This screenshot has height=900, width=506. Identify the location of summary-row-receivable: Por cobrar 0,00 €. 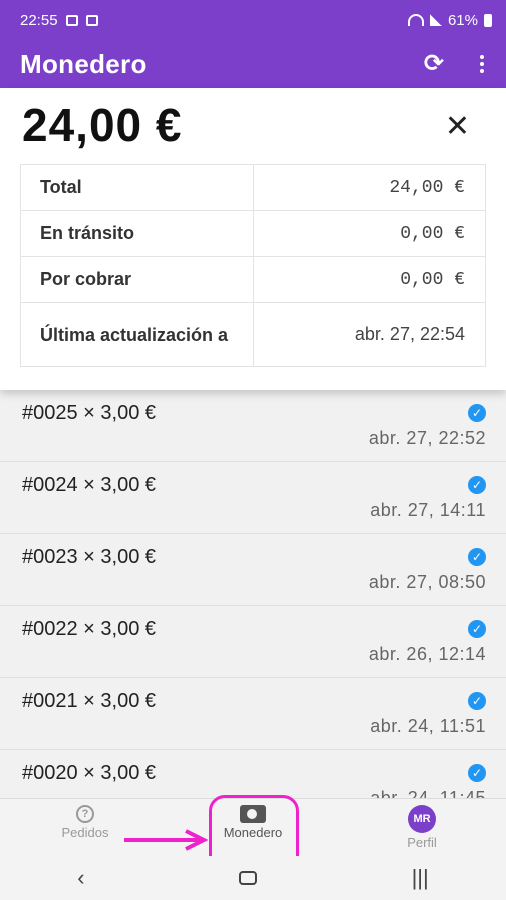
(253, 279).